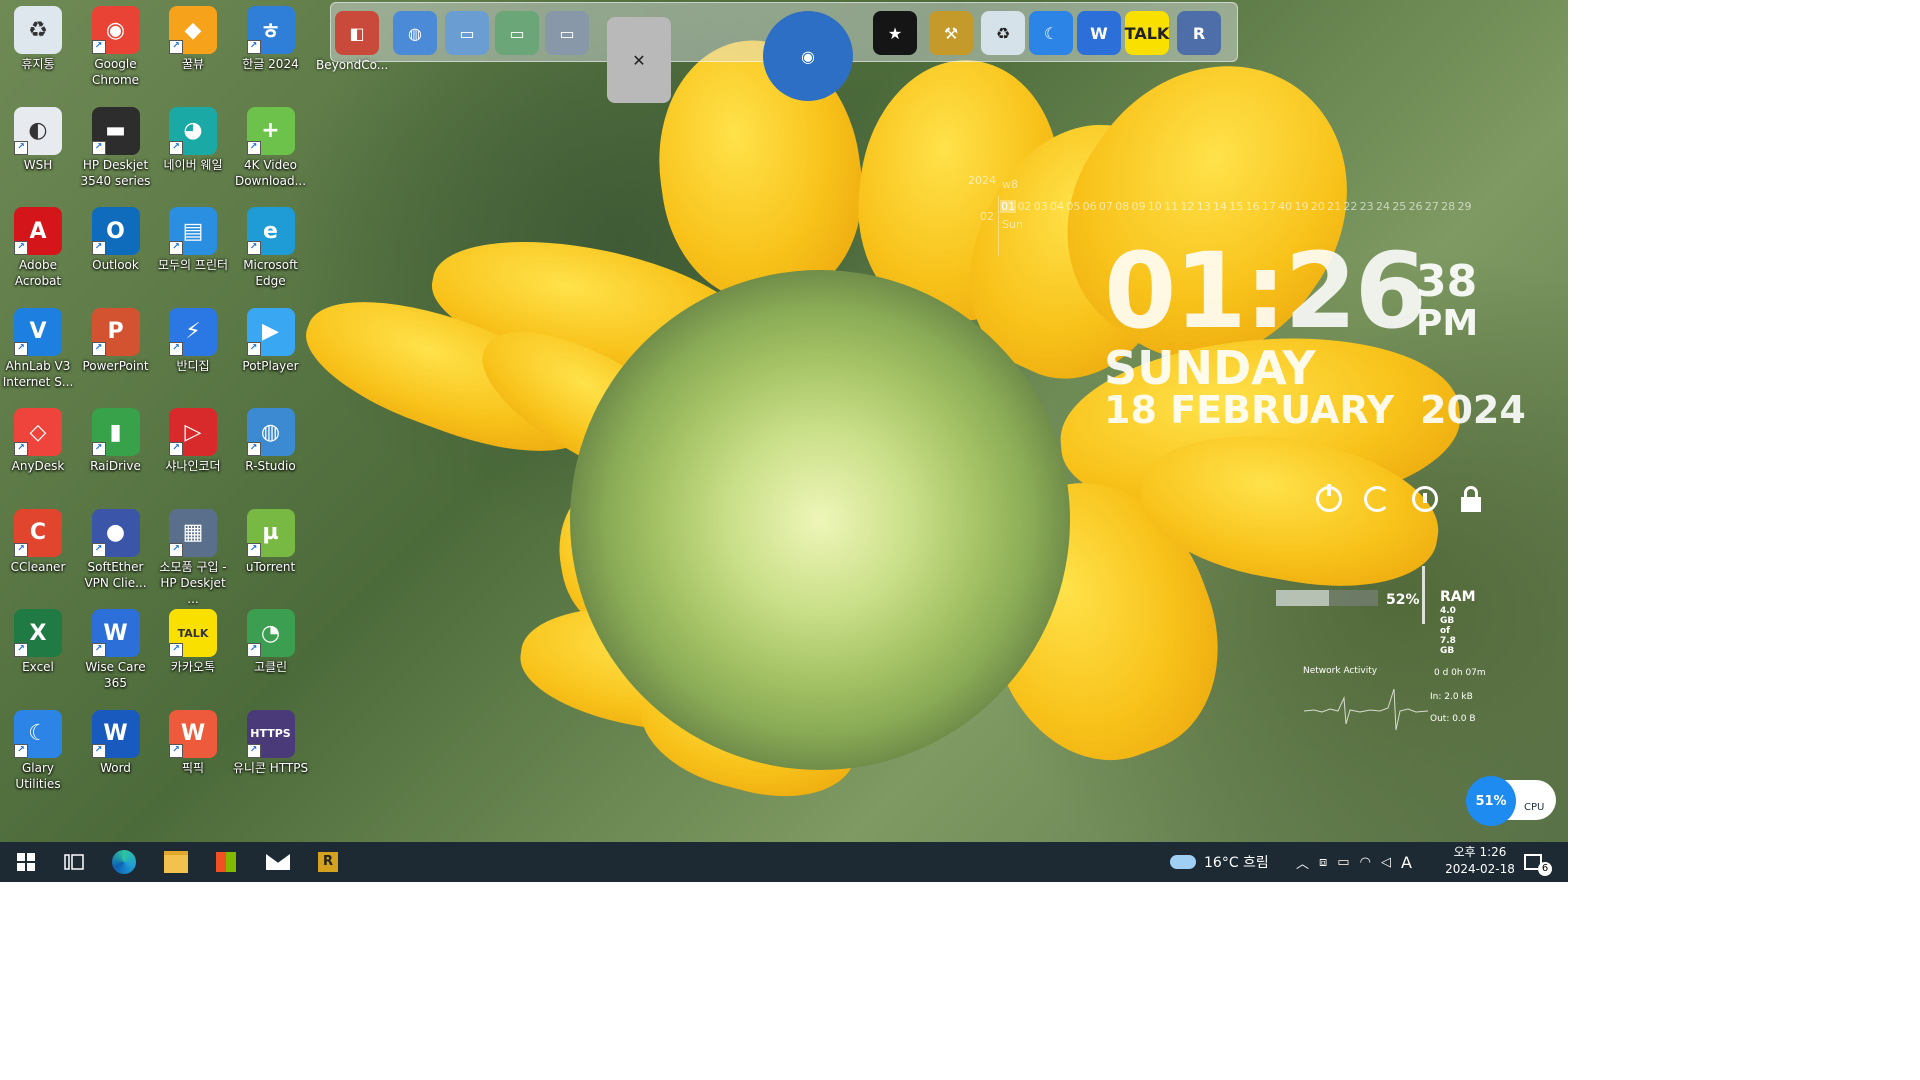  Describe the element at coordinates (1219, 862) in the screenshot. I see `weather-widget: 16°C 흐림` at that location.